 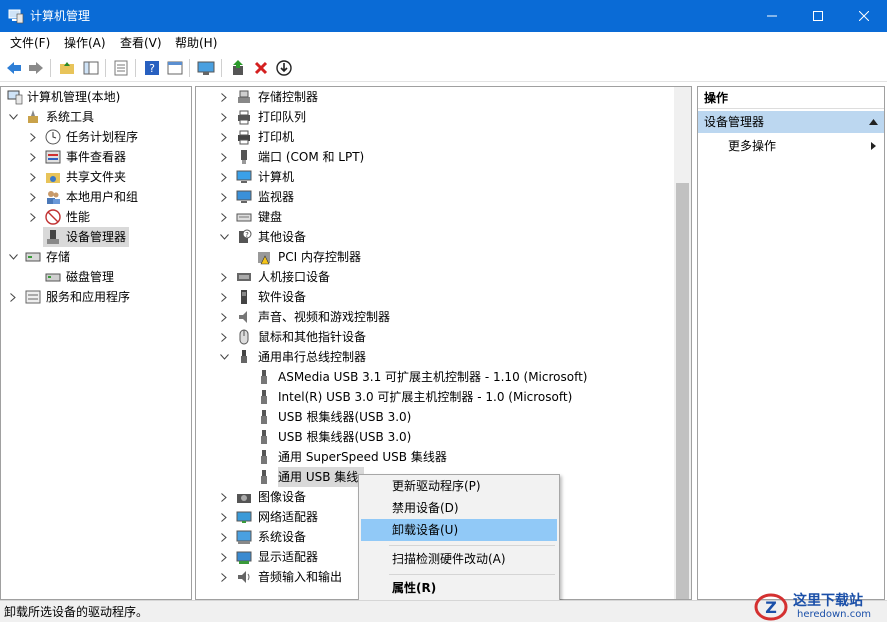 What do you see at coordinates (431, 137) in the screenshot?
I see `device-category-printers: 打印机` at bounding box center [431, 137].